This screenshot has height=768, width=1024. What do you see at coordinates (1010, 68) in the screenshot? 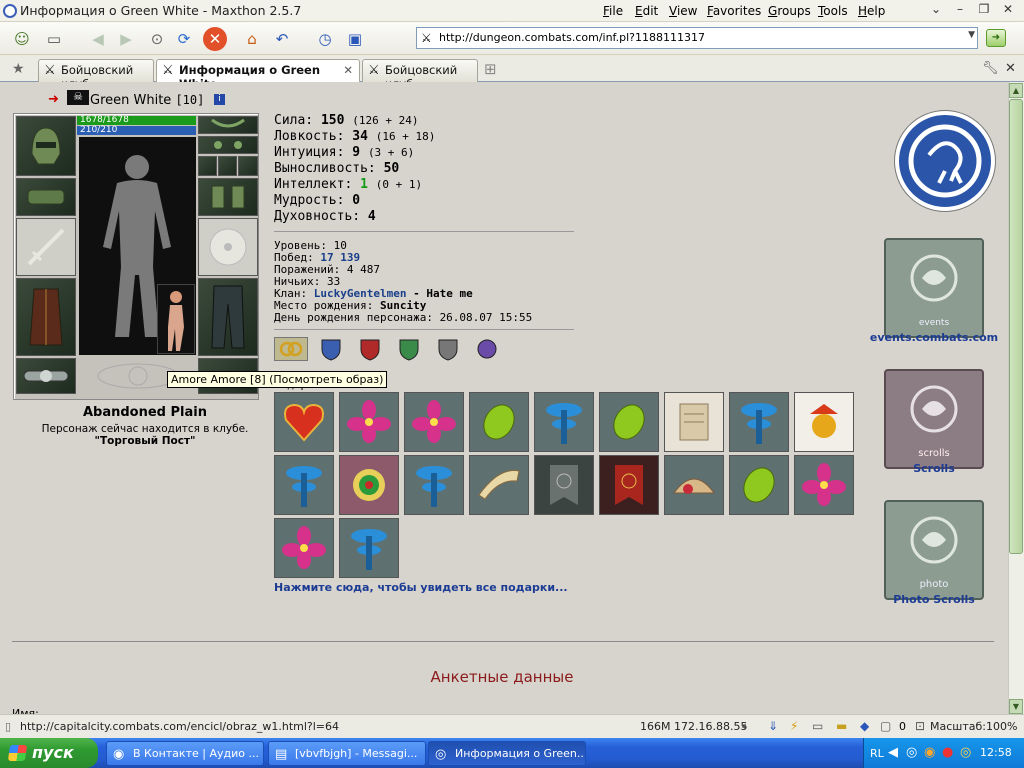
I see `close-all-icon: ✕` at bounding box center [1010, 68].